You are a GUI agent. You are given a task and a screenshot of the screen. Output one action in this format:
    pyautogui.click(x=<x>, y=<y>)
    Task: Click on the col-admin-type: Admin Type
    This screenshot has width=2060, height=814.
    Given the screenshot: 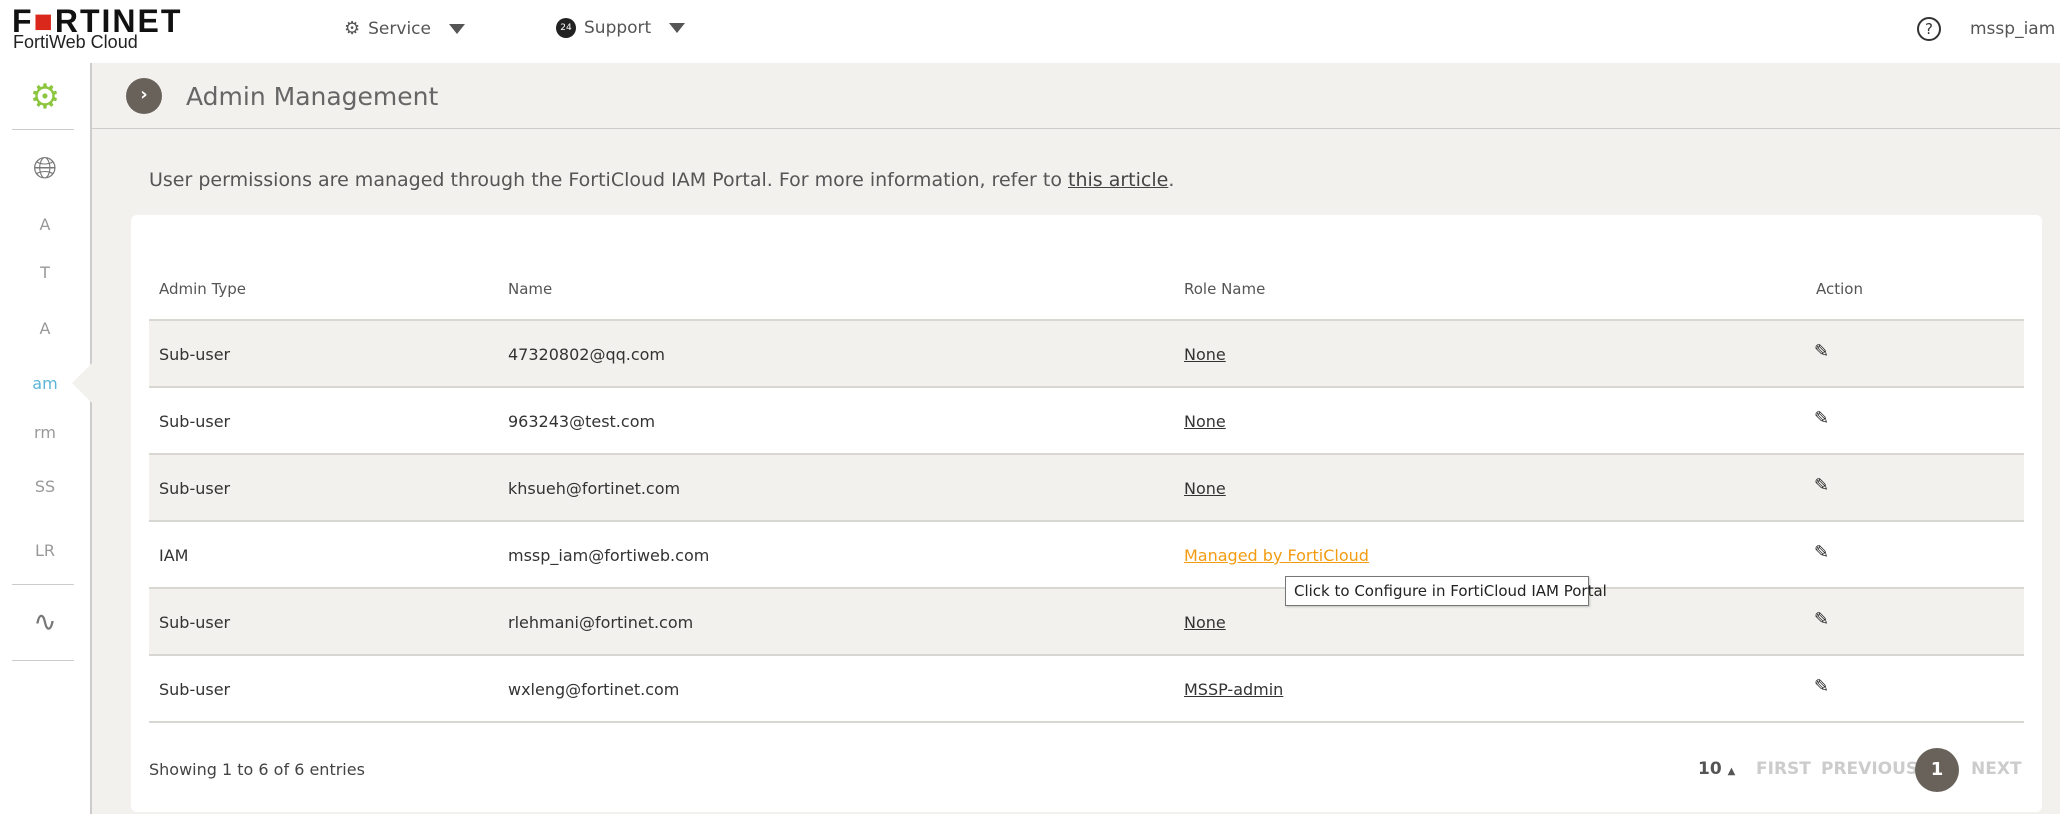 What is the action you would take?
    pyautogui.click(x=203, y=289)
    